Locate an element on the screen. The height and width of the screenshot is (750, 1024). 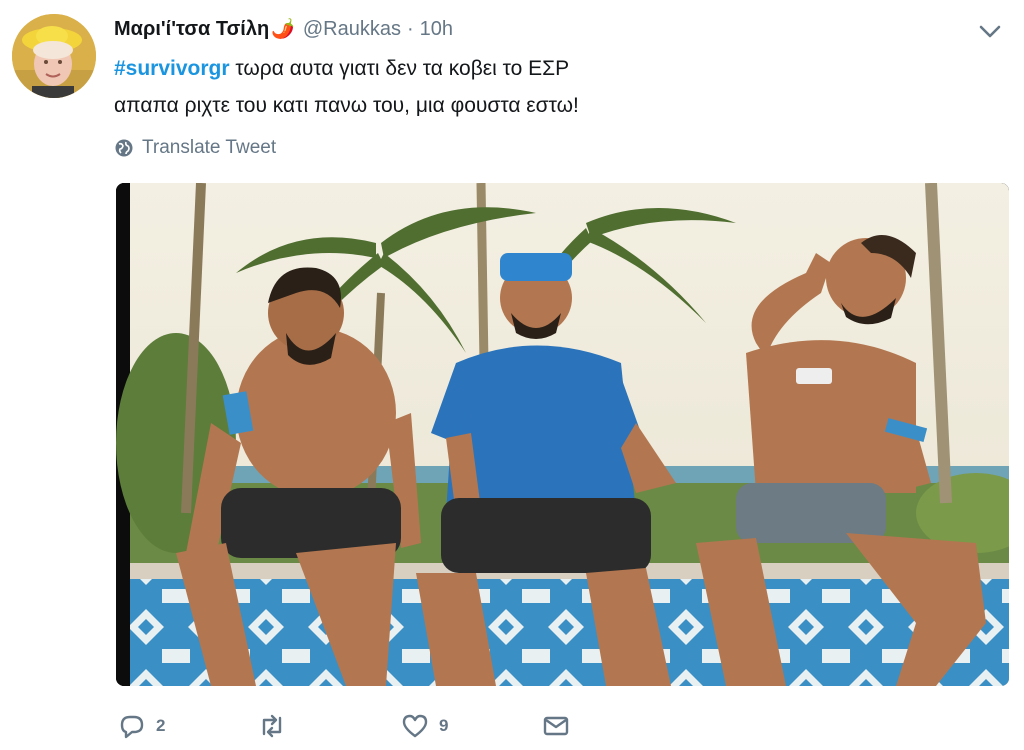
translate-tweet-button: Translate Tweet is located at coordinates (195, 148).